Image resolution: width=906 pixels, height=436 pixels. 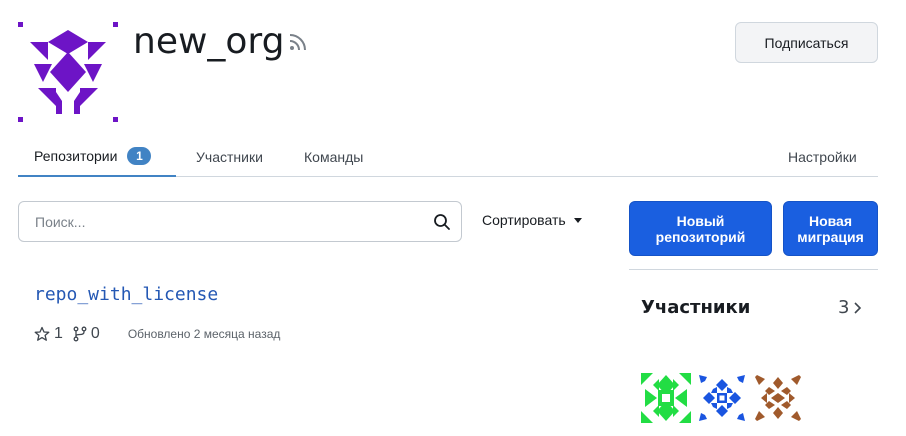 What do you see at coordinates (209, 41) in the screenshot?
I see `org-name: new_org` at bounding box center [209, 41].